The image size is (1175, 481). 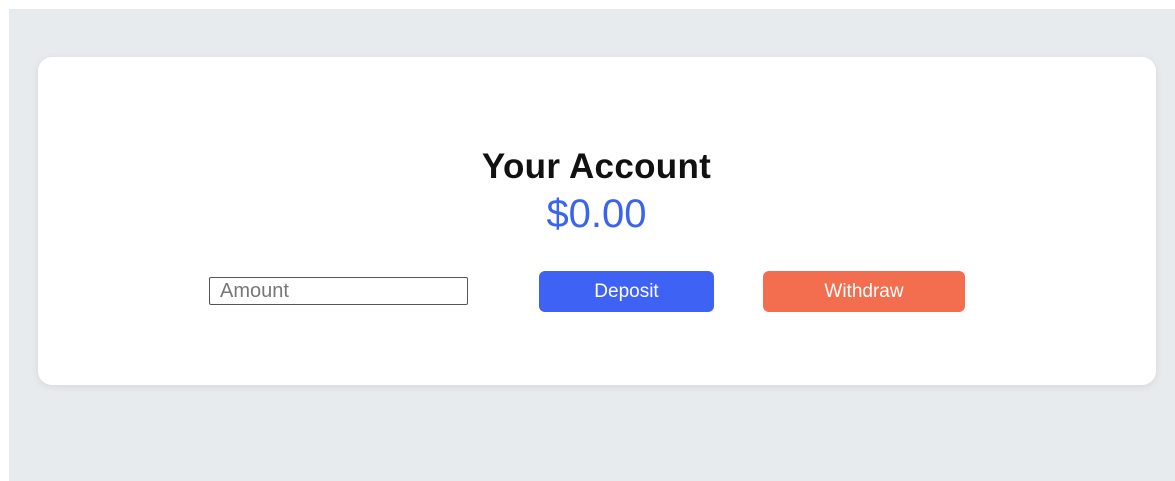 What do you see at coordinates (864, 291) in the screenshot?
I see `withdraw-button: Withdraw` at bounding box center [864, 291].